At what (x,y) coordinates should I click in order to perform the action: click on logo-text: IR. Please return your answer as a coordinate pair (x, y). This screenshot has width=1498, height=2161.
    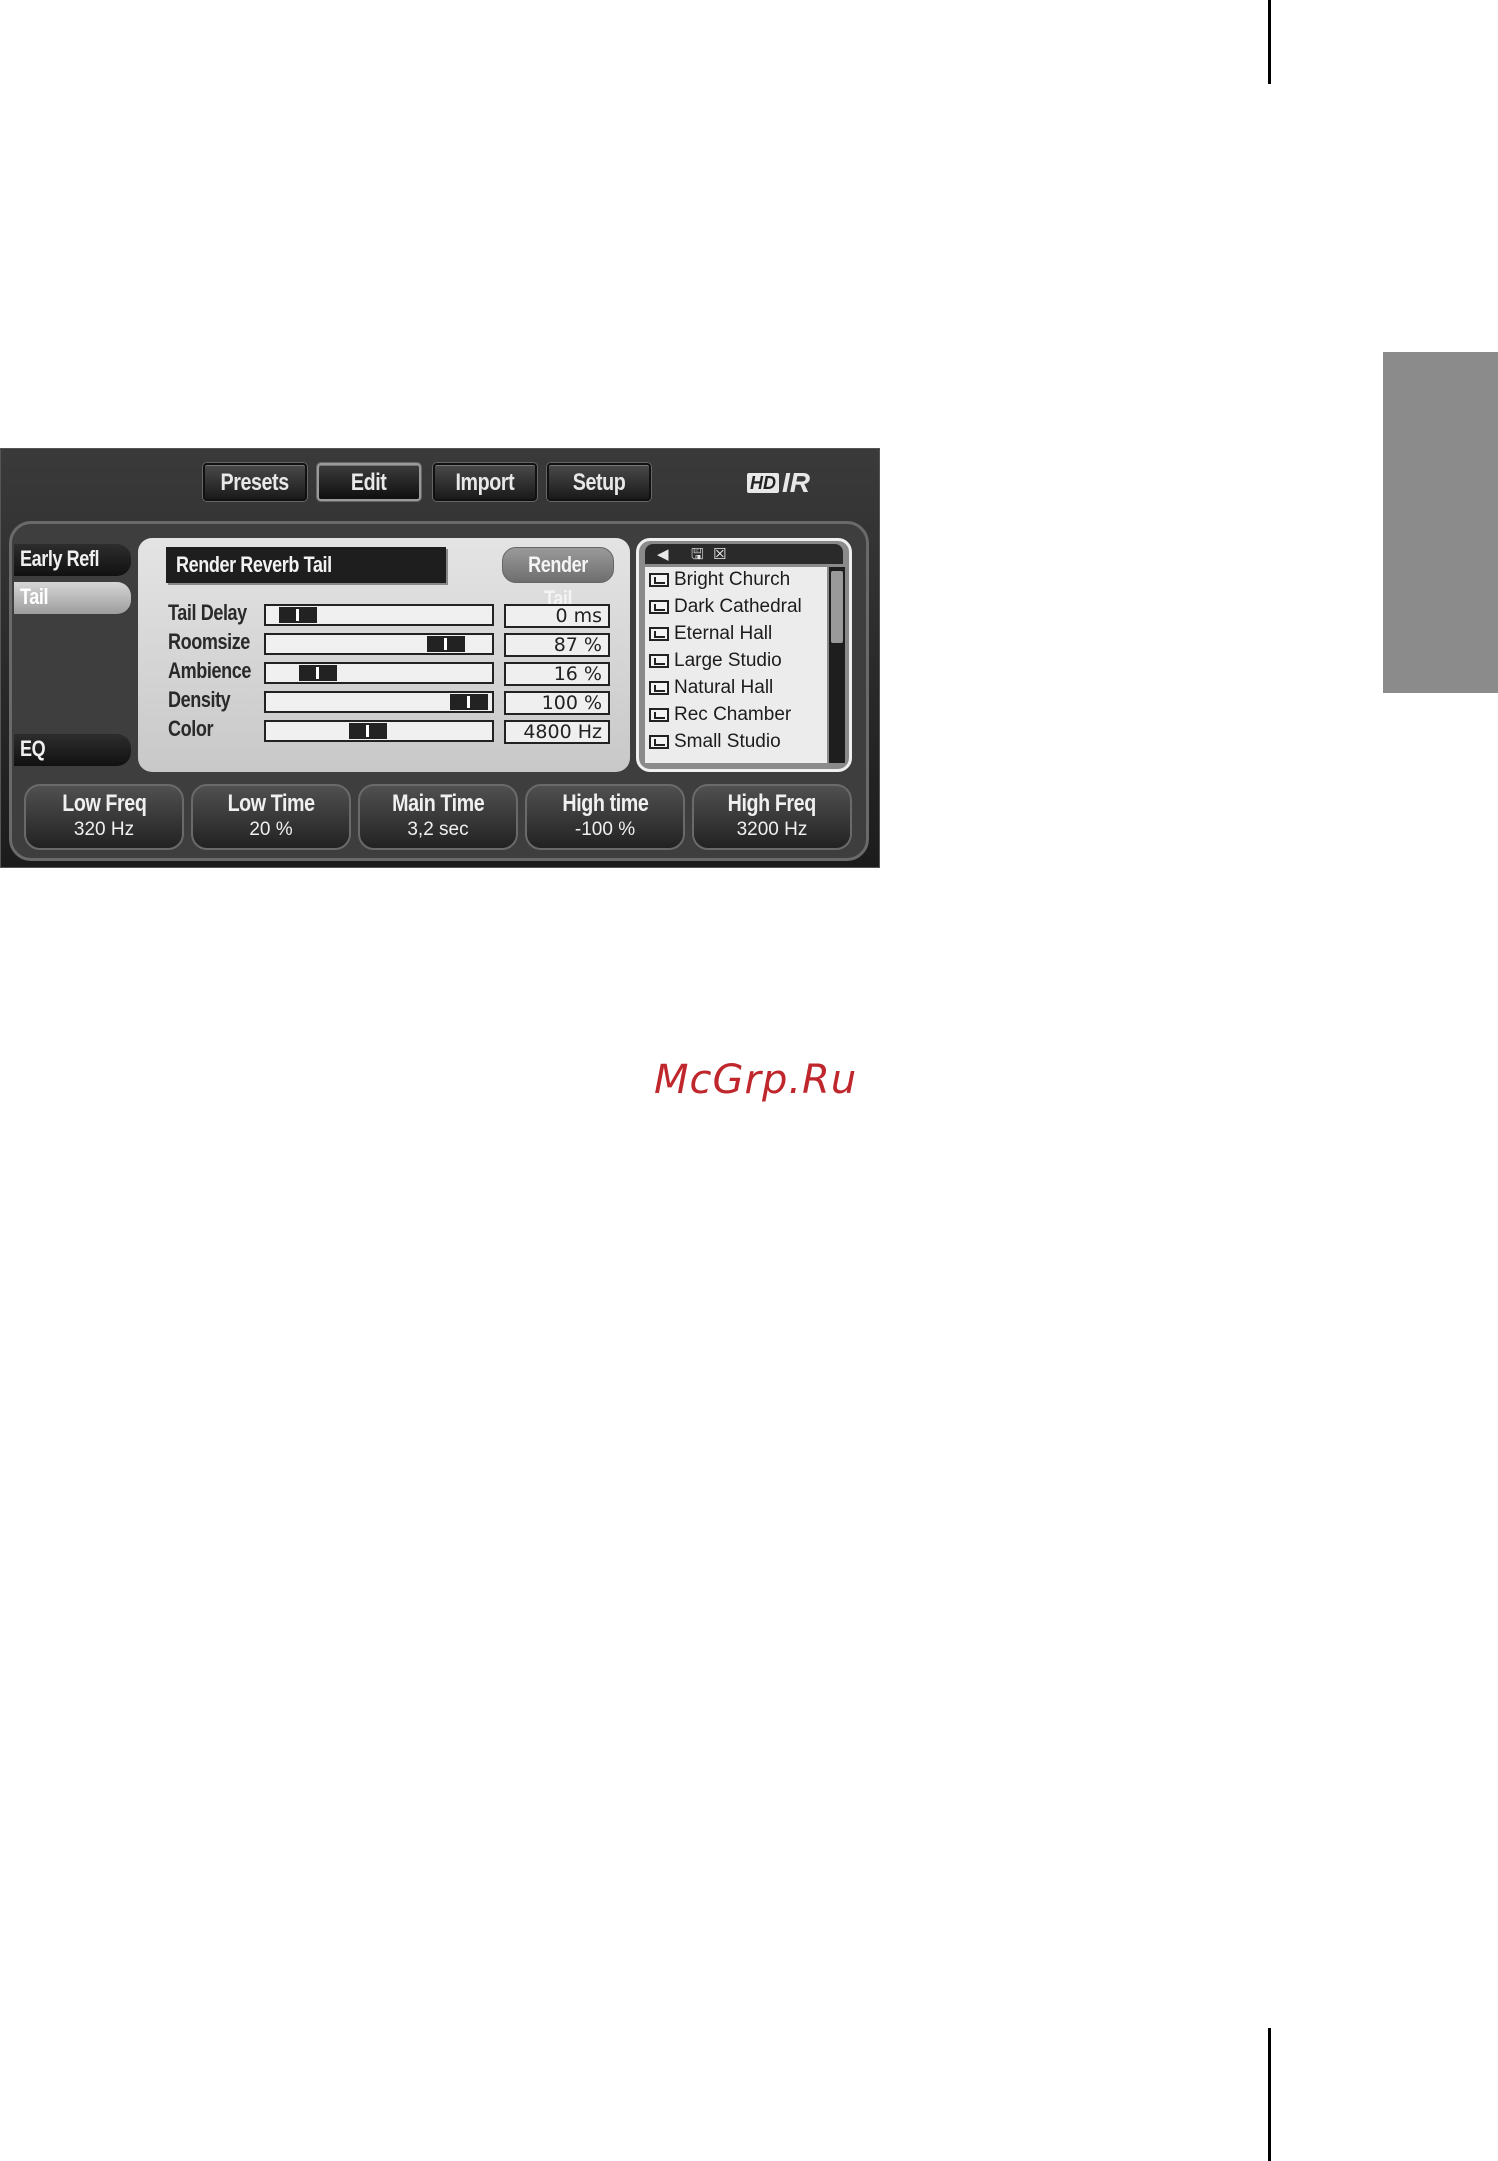
    Looking at the image, I should click on (796, 482).